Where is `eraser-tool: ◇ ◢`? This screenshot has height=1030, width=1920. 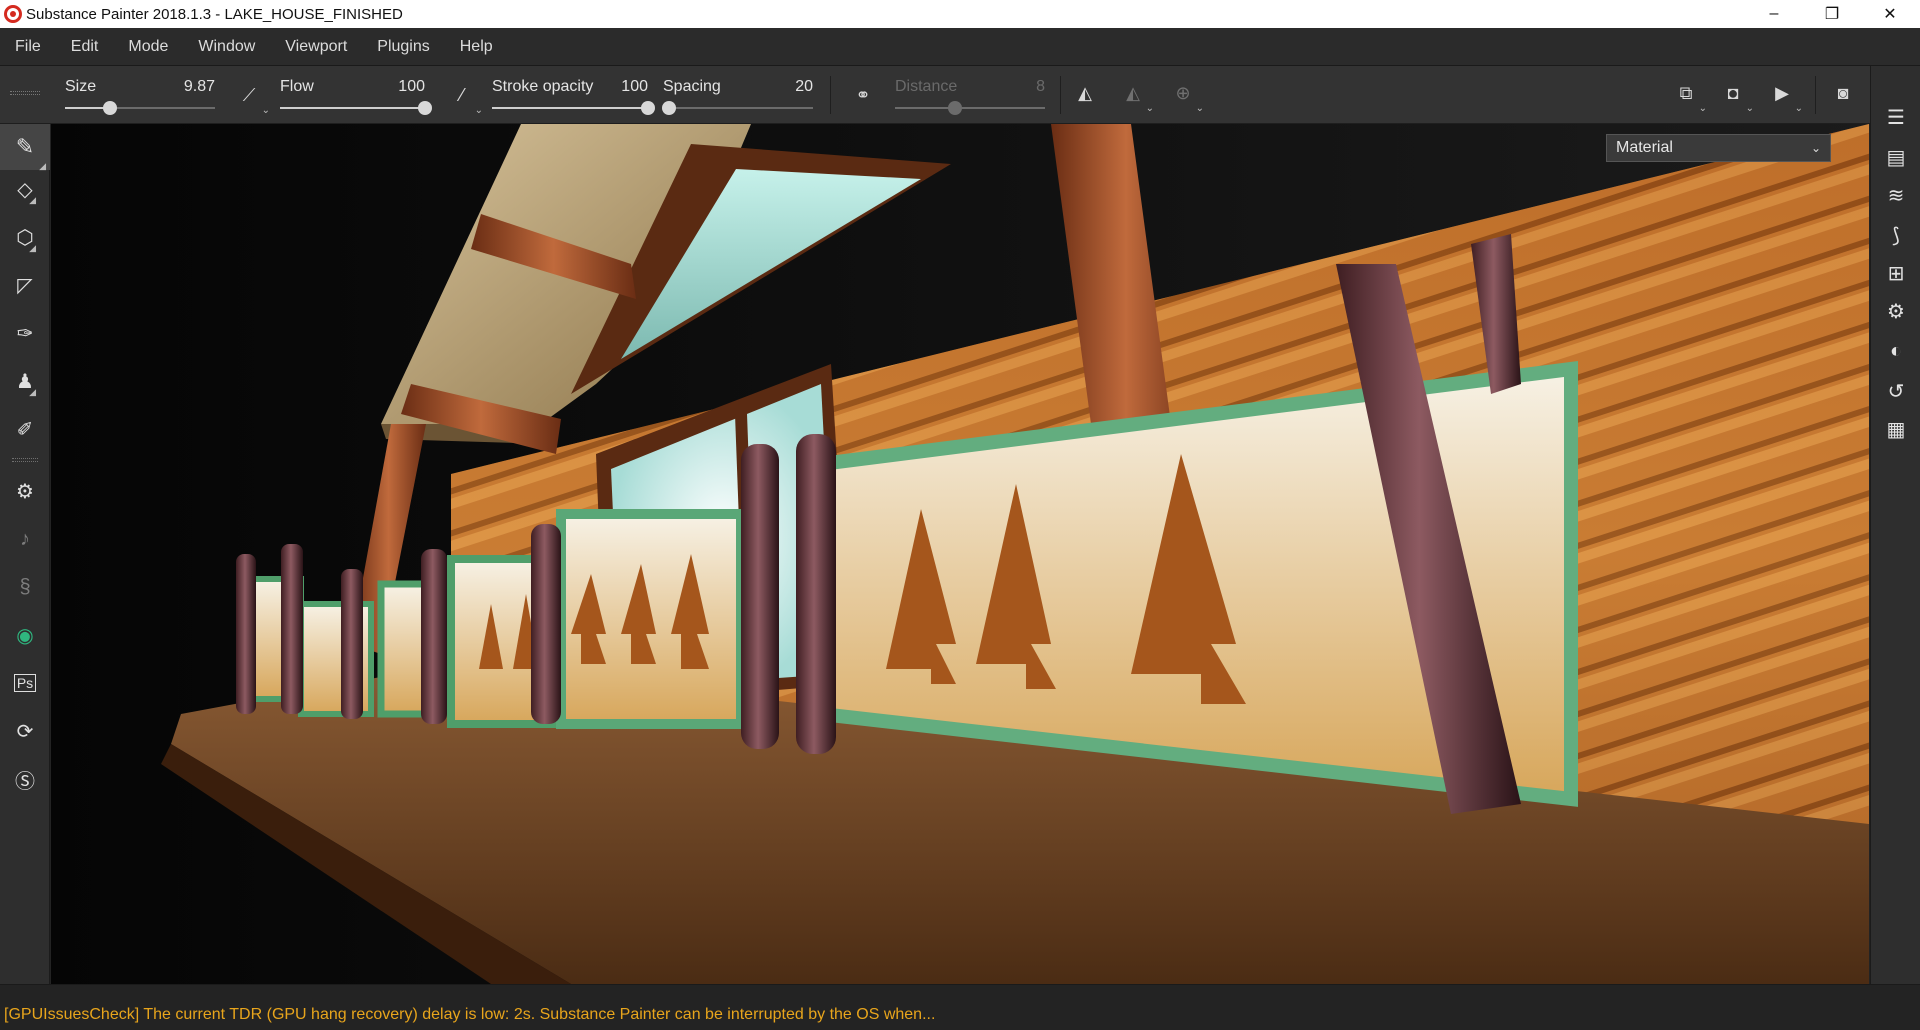
eraser-tool: ◇ ◢ is located at coordinates (25, 190).